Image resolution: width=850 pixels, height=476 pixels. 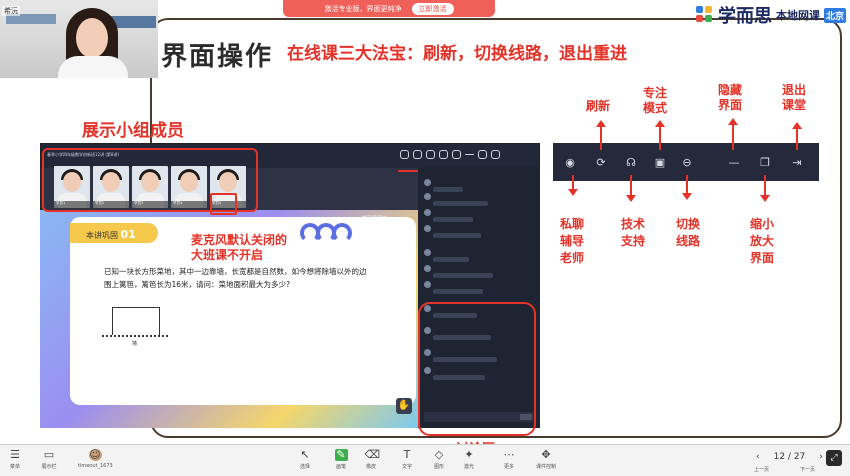 I want to click on user-avatar-button: ☺ timeout_1673, so click(x=95, y=459).